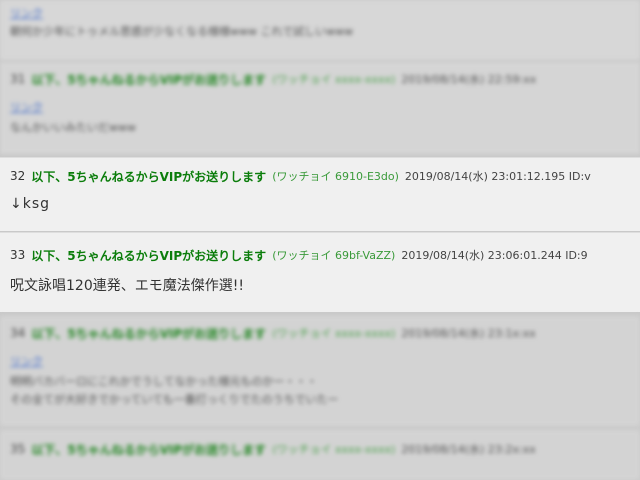 This screenshot has height=480, width=640. I want to click on post-date: 2019/08/14(水) 23:1x:xx, so click(468, 333).